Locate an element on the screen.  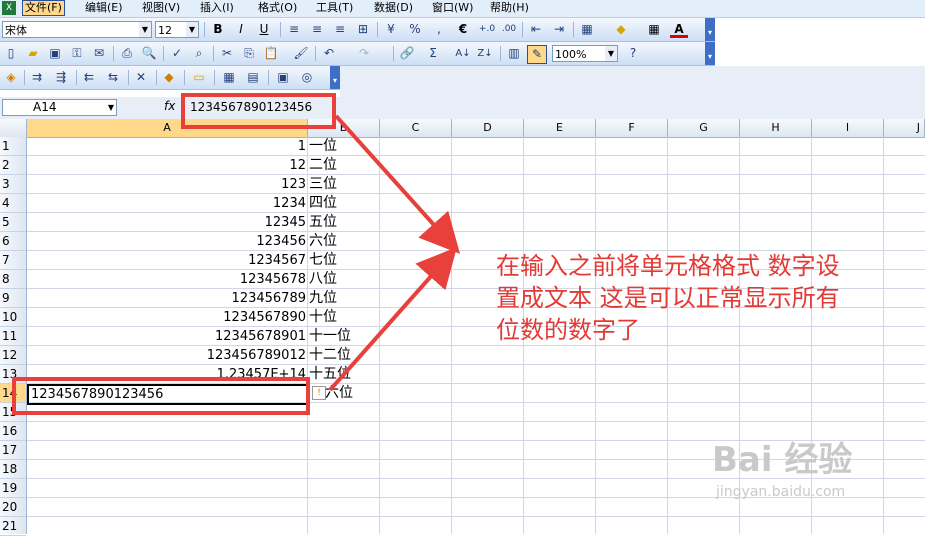
annotation-line-3: 位数的数字了 is located at coordinates (568, 330).